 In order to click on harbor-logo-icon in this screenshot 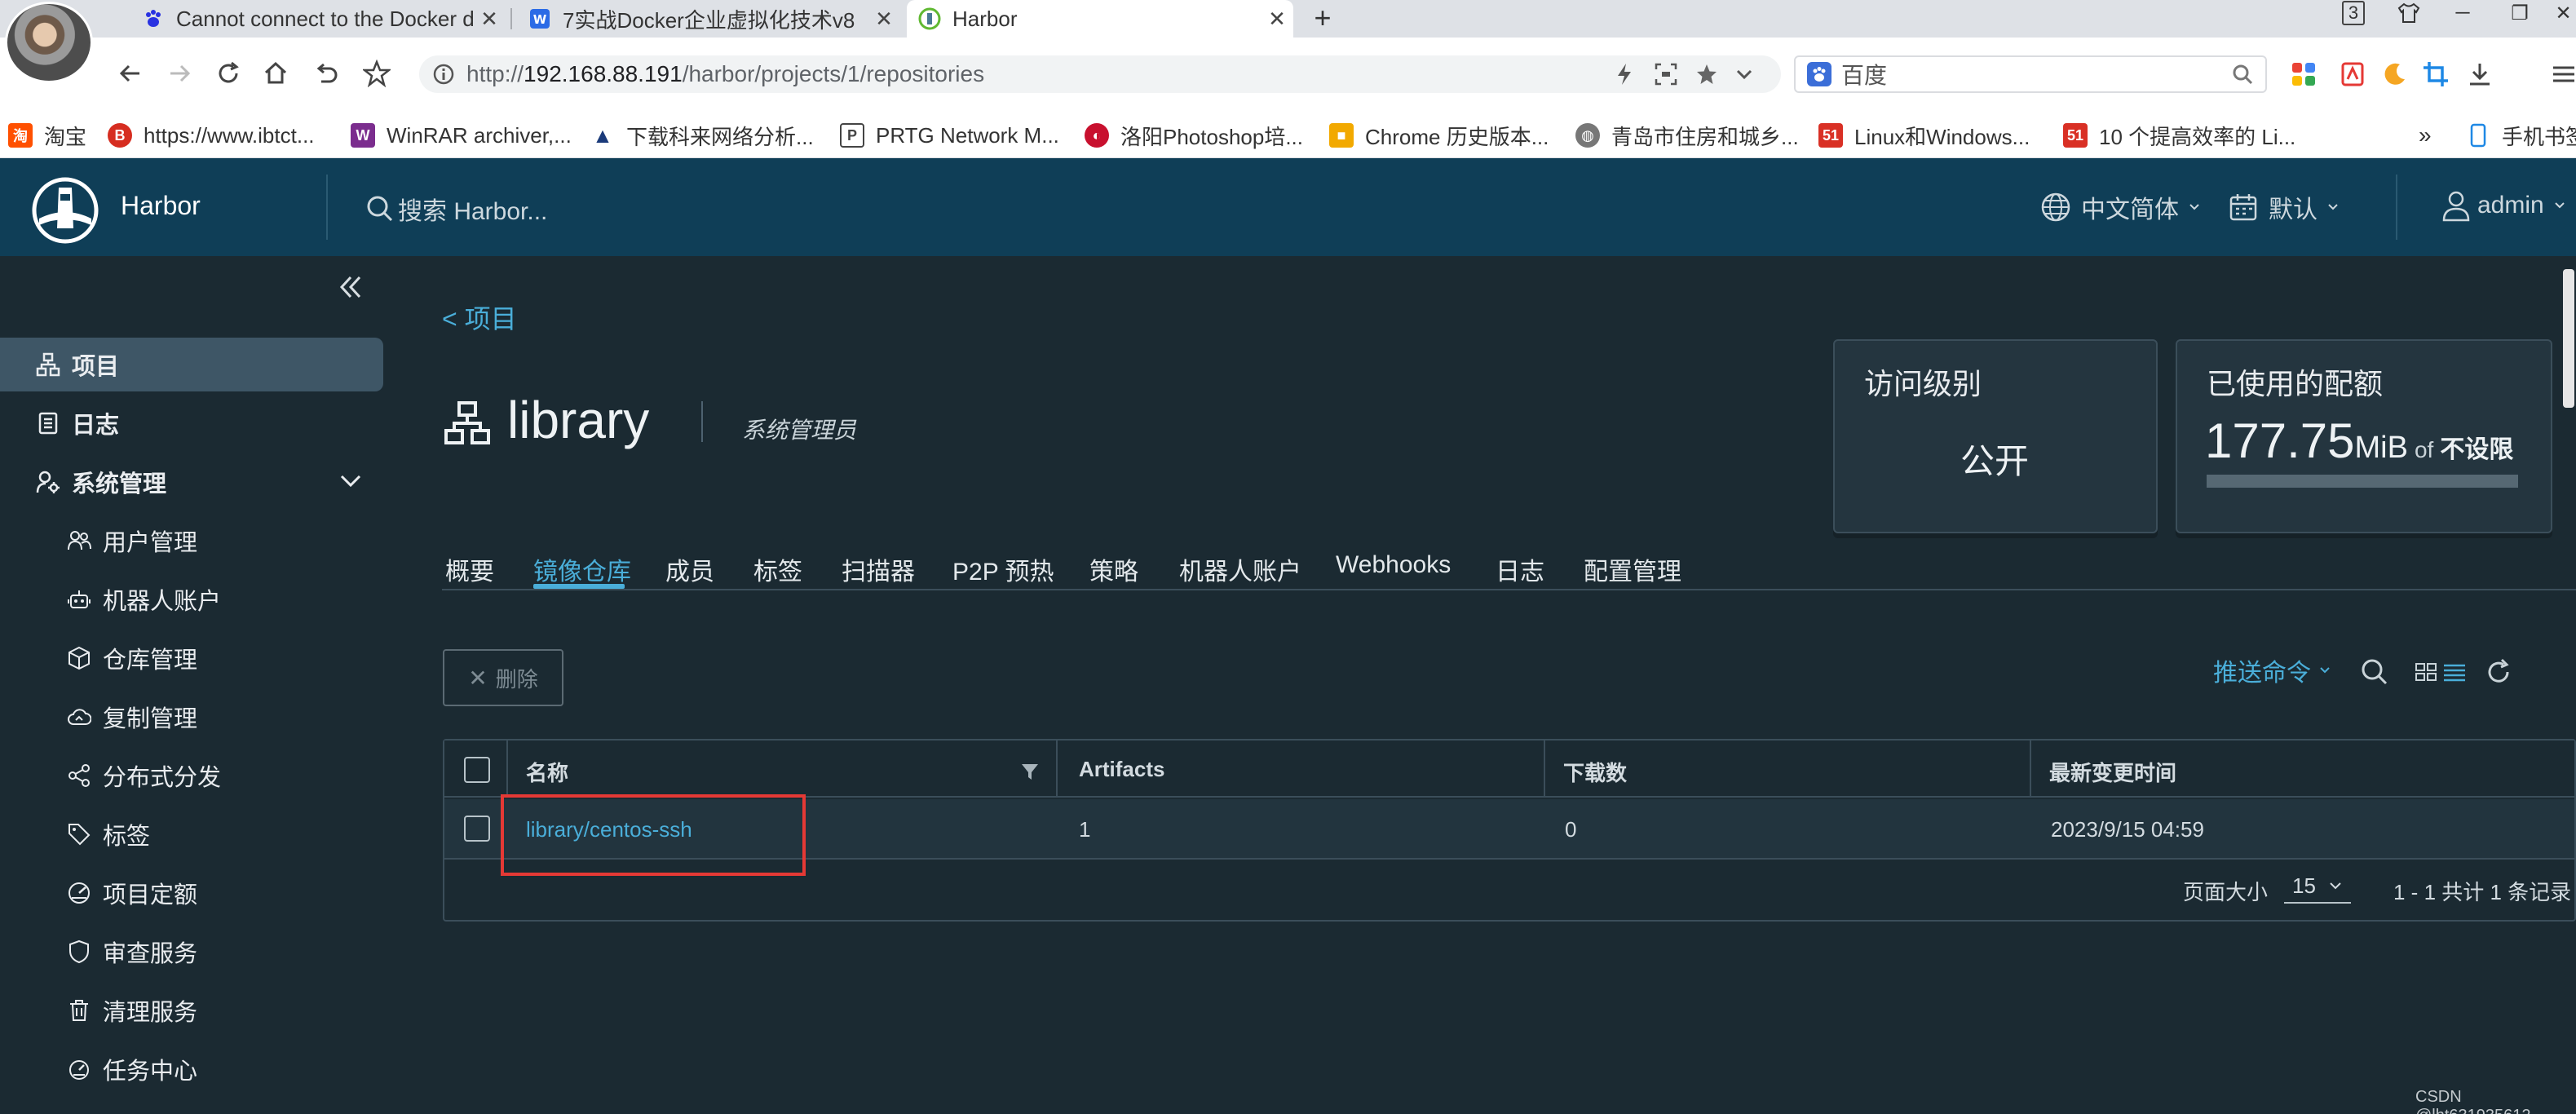, I will do `click(65, 210)`.